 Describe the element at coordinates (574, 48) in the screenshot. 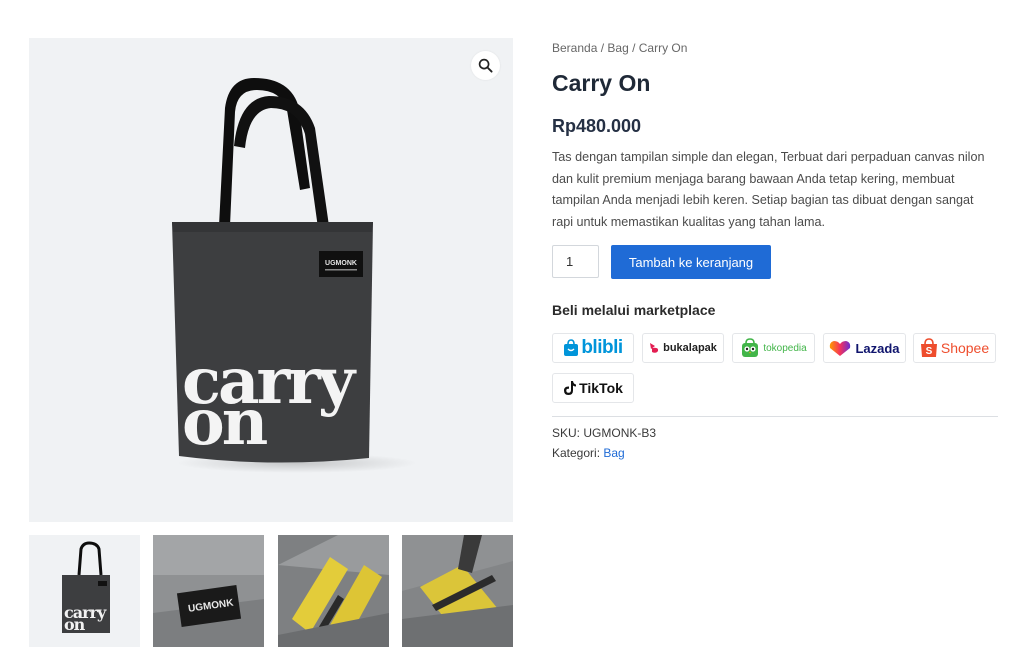

I see `breadcrumb-home-link: Beranda` at that location.